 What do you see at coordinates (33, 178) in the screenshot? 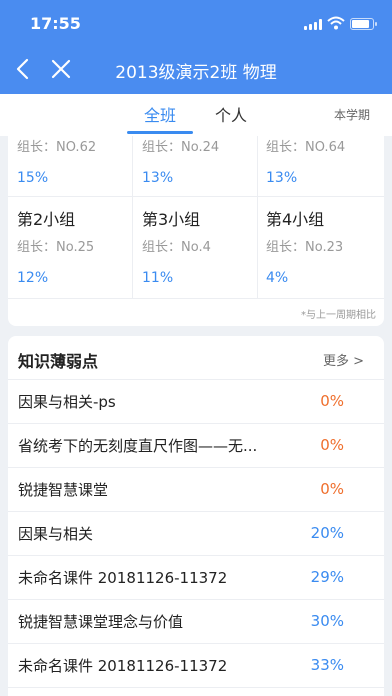
I see `group-percent: 15%` at bounding box center [33, 178].